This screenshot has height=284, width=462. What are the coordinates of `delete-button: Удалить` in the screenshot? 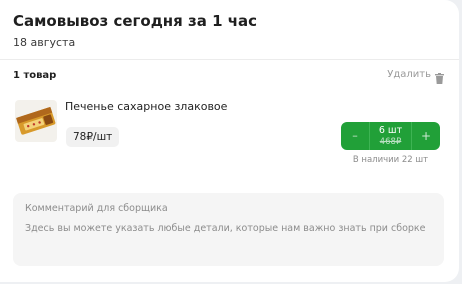 It's located at (415, 76).